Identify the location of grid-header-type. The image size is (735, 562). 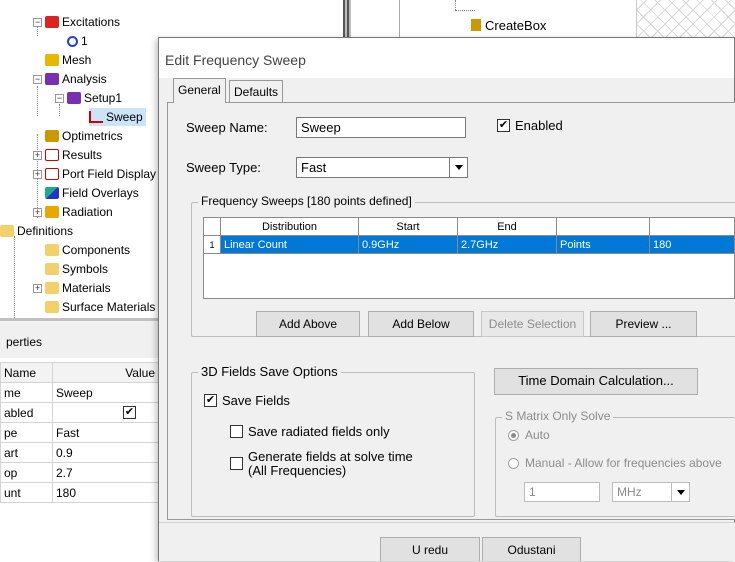
(603, 227).